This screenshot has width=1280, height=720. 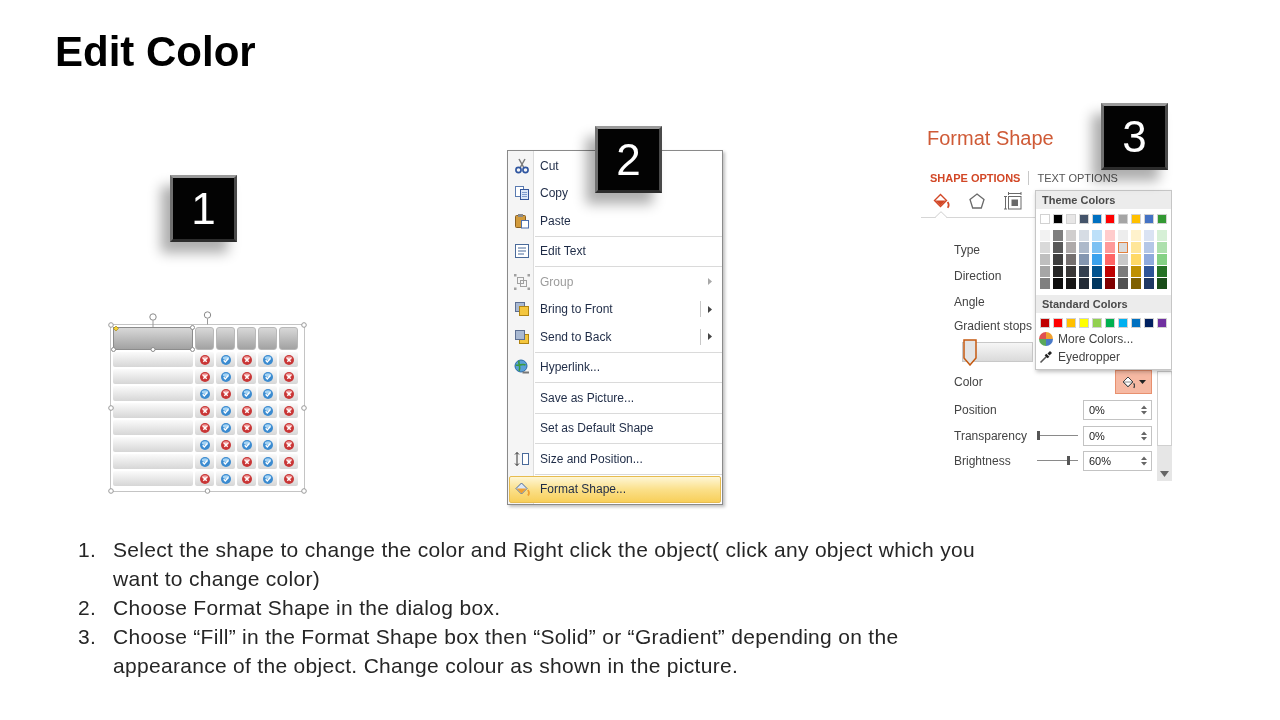 I want to click on number-field: 60%, so click(x=1117, y=460).